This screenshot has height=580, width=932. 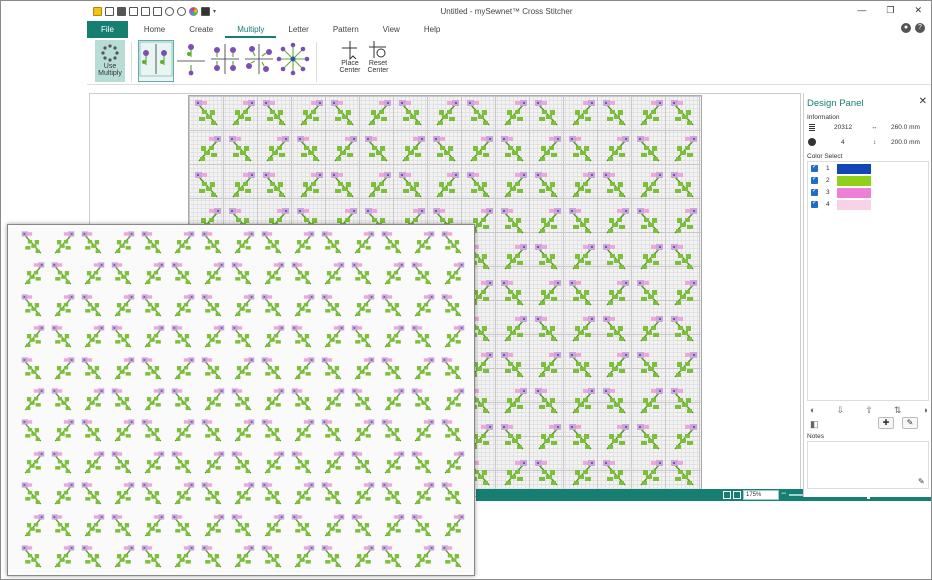 I want to click on zoom-level-field: 175%, so click(x=761, y=495).